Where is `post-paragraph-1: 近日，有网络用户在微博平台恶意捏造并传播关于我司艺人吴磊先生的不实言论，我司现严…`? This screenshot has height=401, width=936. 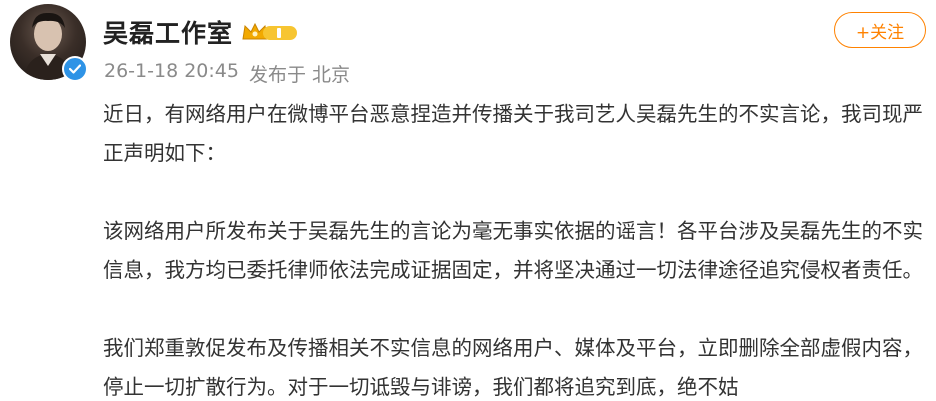 post-paragraph-1: 近日，有网络用户在微博平台恶意捏造并传播关于我司艺人吴磊先生的不实言论，我司现严… is located at coordinates (513, 133).